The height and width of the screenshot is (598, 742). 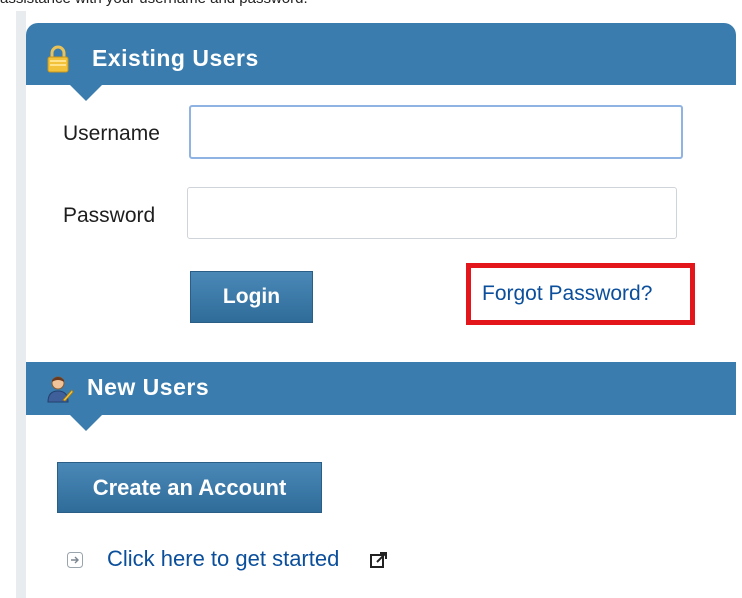 What do you see at coordinates (75, 560) in the screenshot?
I see `arrow-right-icon` at bounding box center [75, 560].